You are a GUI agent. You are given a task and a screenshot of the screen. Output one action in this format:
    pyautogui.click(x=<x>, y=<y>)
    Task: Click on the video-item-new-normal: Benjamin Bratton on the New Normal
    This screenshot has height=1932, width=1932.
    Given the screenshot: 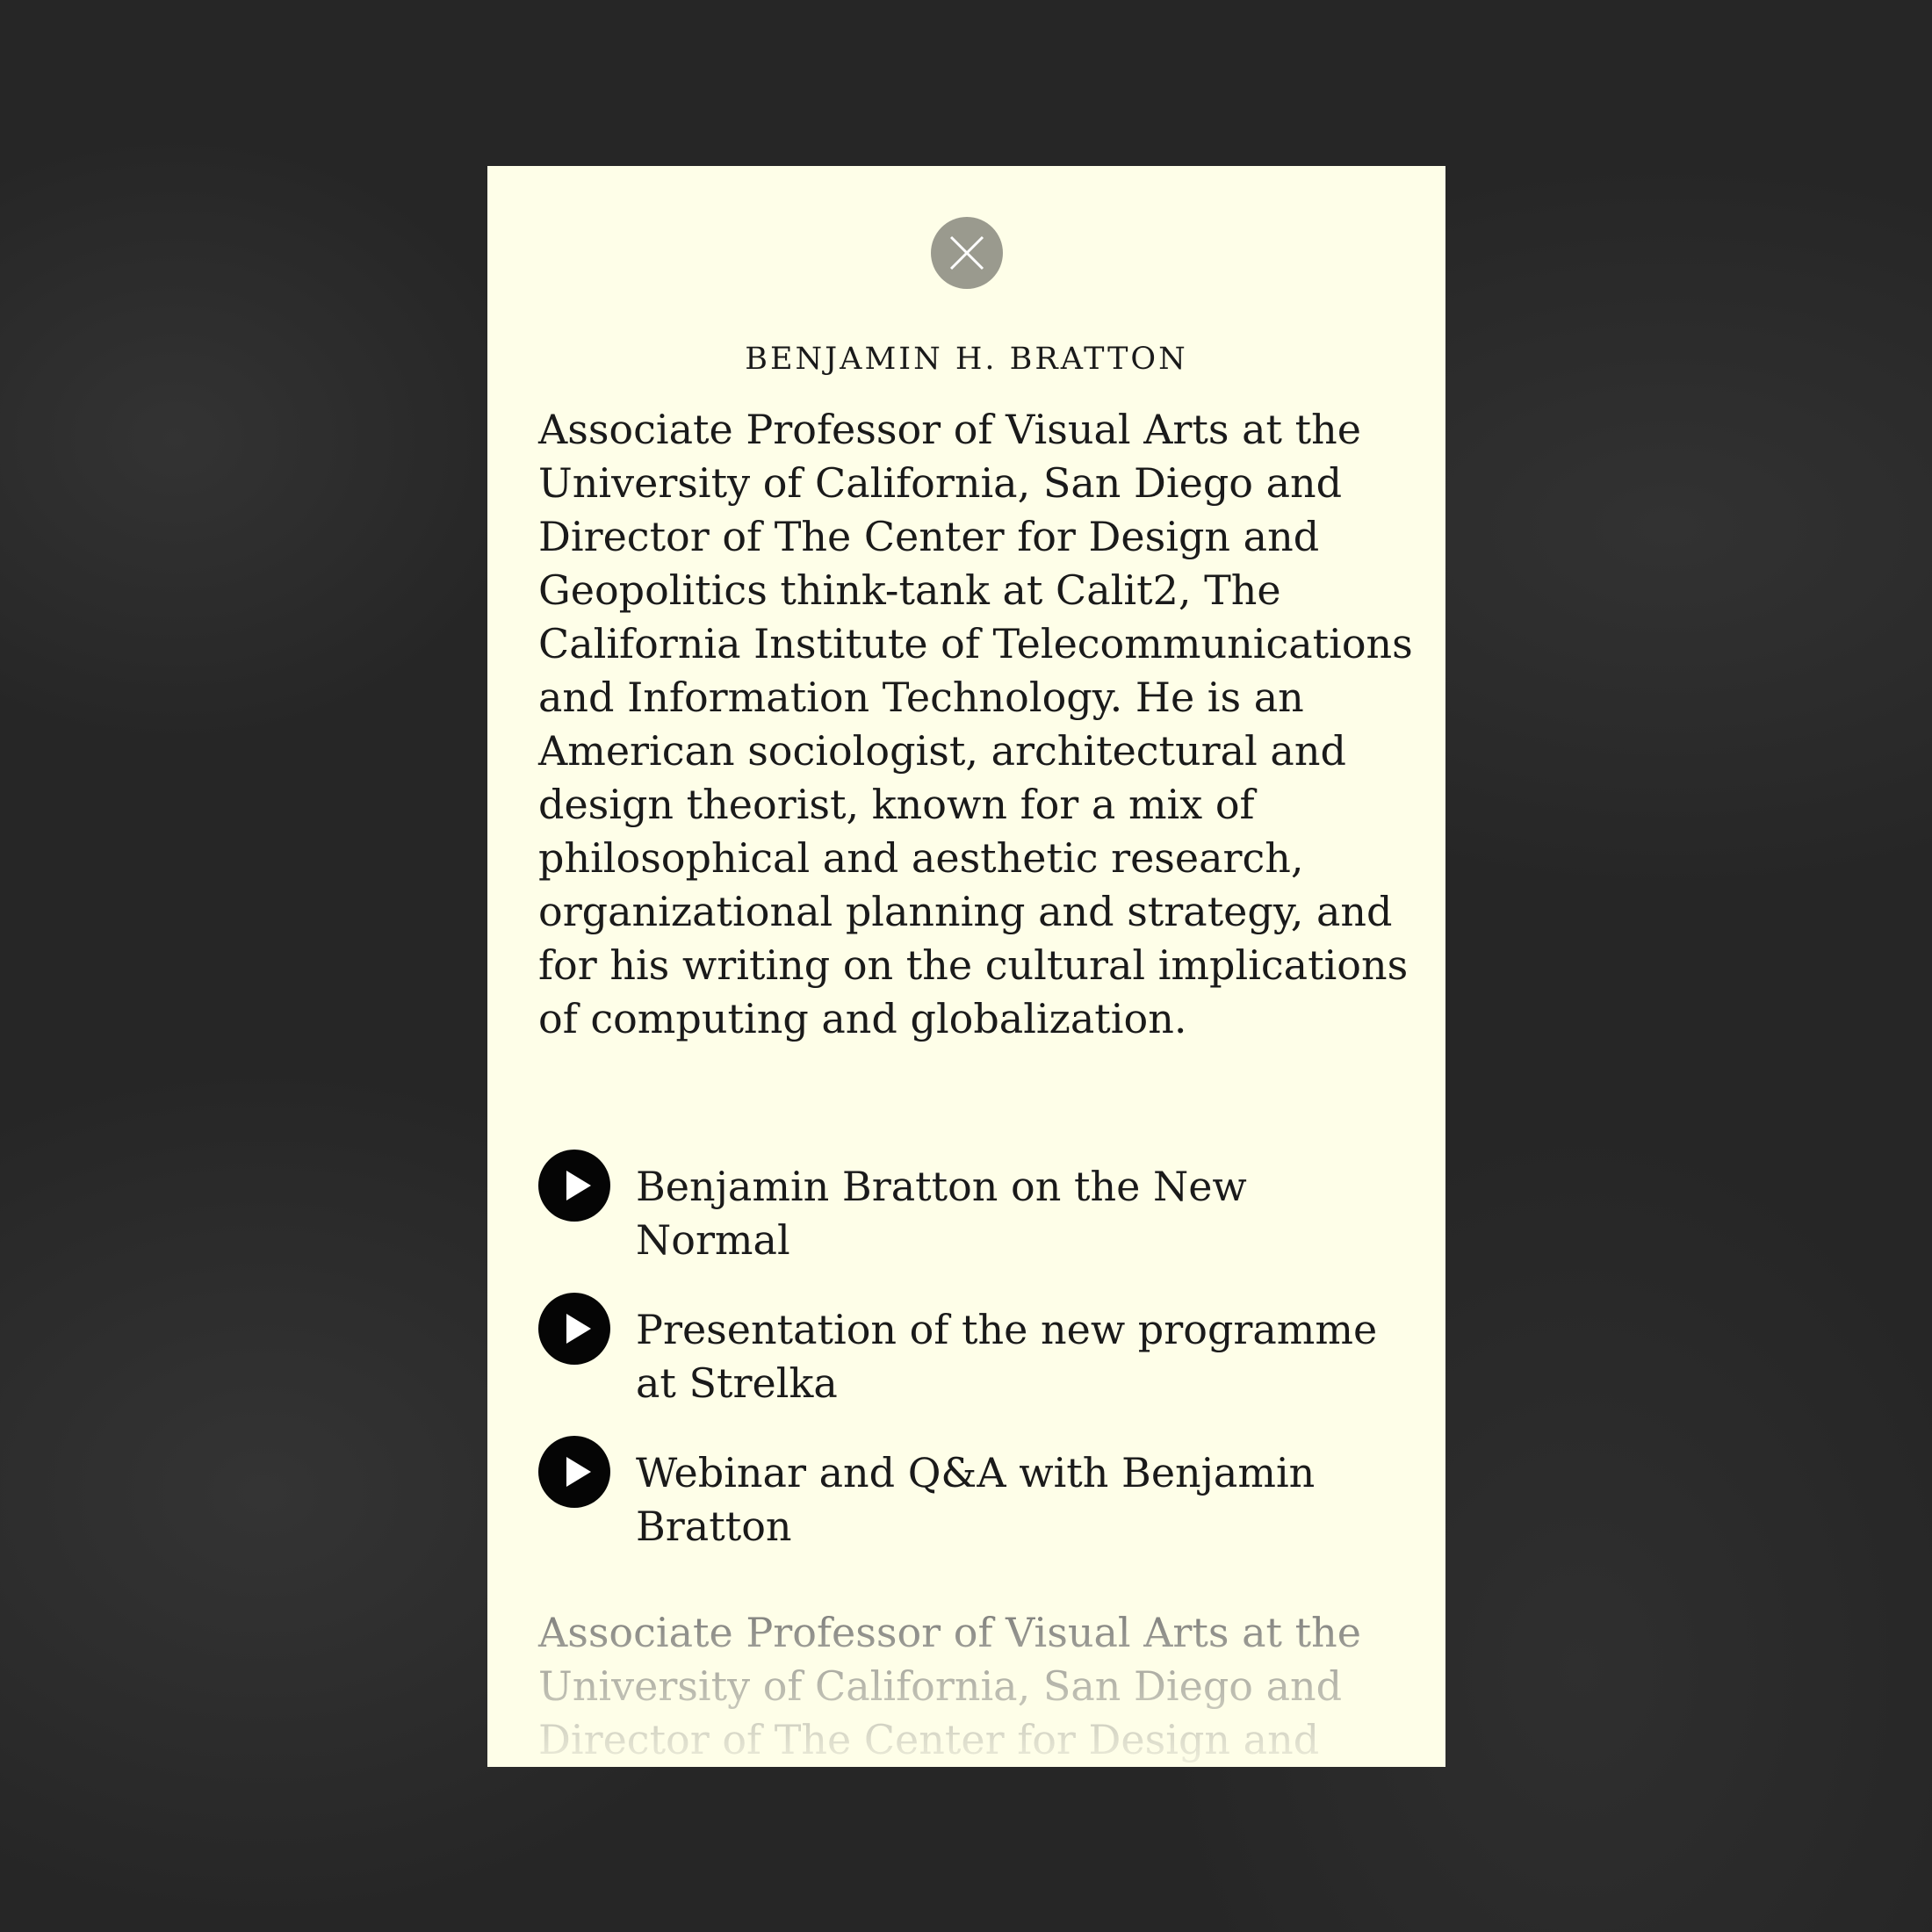 What is the action you would take?
    pyautogui.click(x=977, y=1221)
    